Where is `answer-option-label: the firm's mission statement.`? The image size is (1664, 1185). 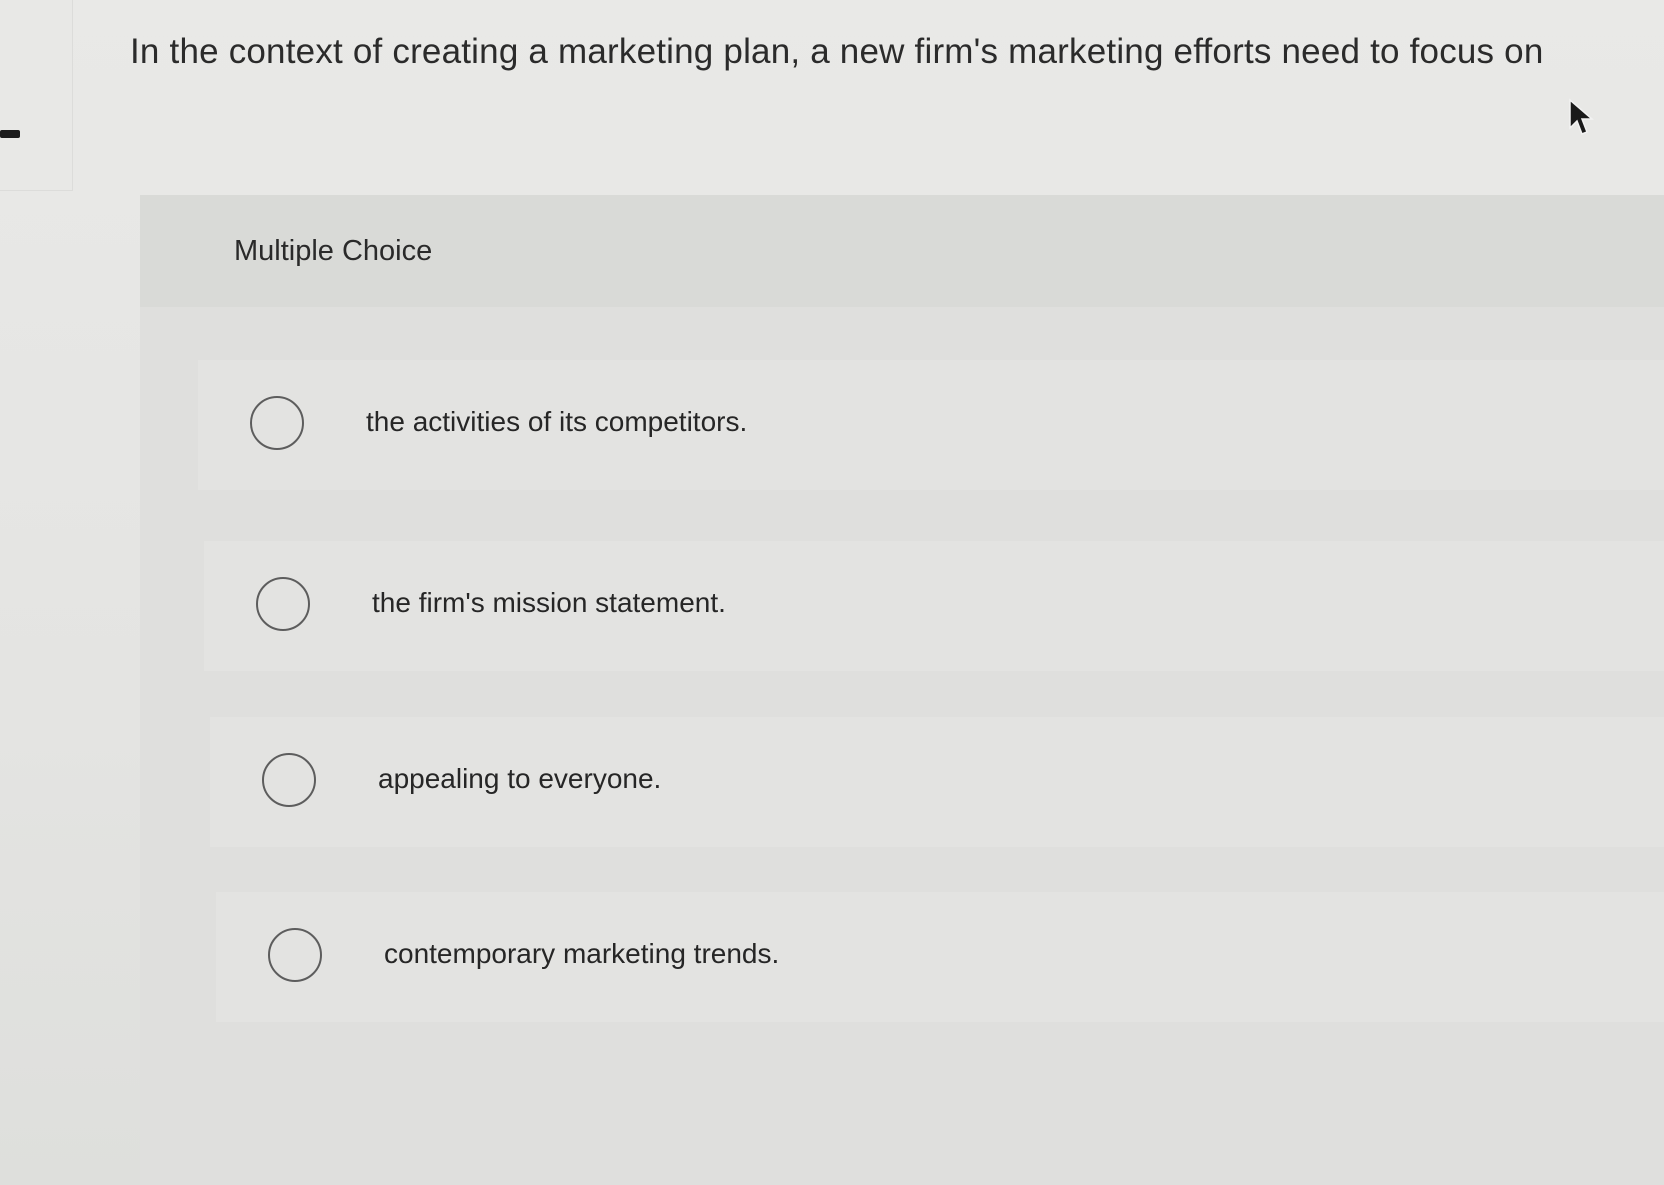 answer-option-label: the firm's mission statement. is located at coordinates (549, 602).